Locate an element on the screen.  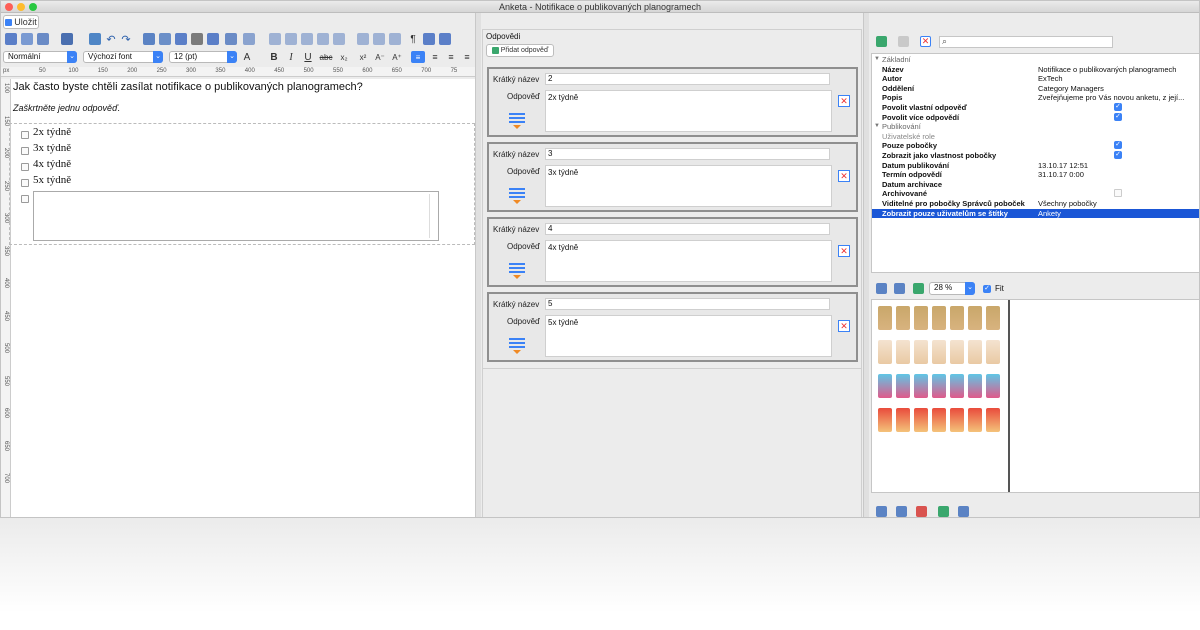
property-row: Archivované is located at coordinates (1035, 193).